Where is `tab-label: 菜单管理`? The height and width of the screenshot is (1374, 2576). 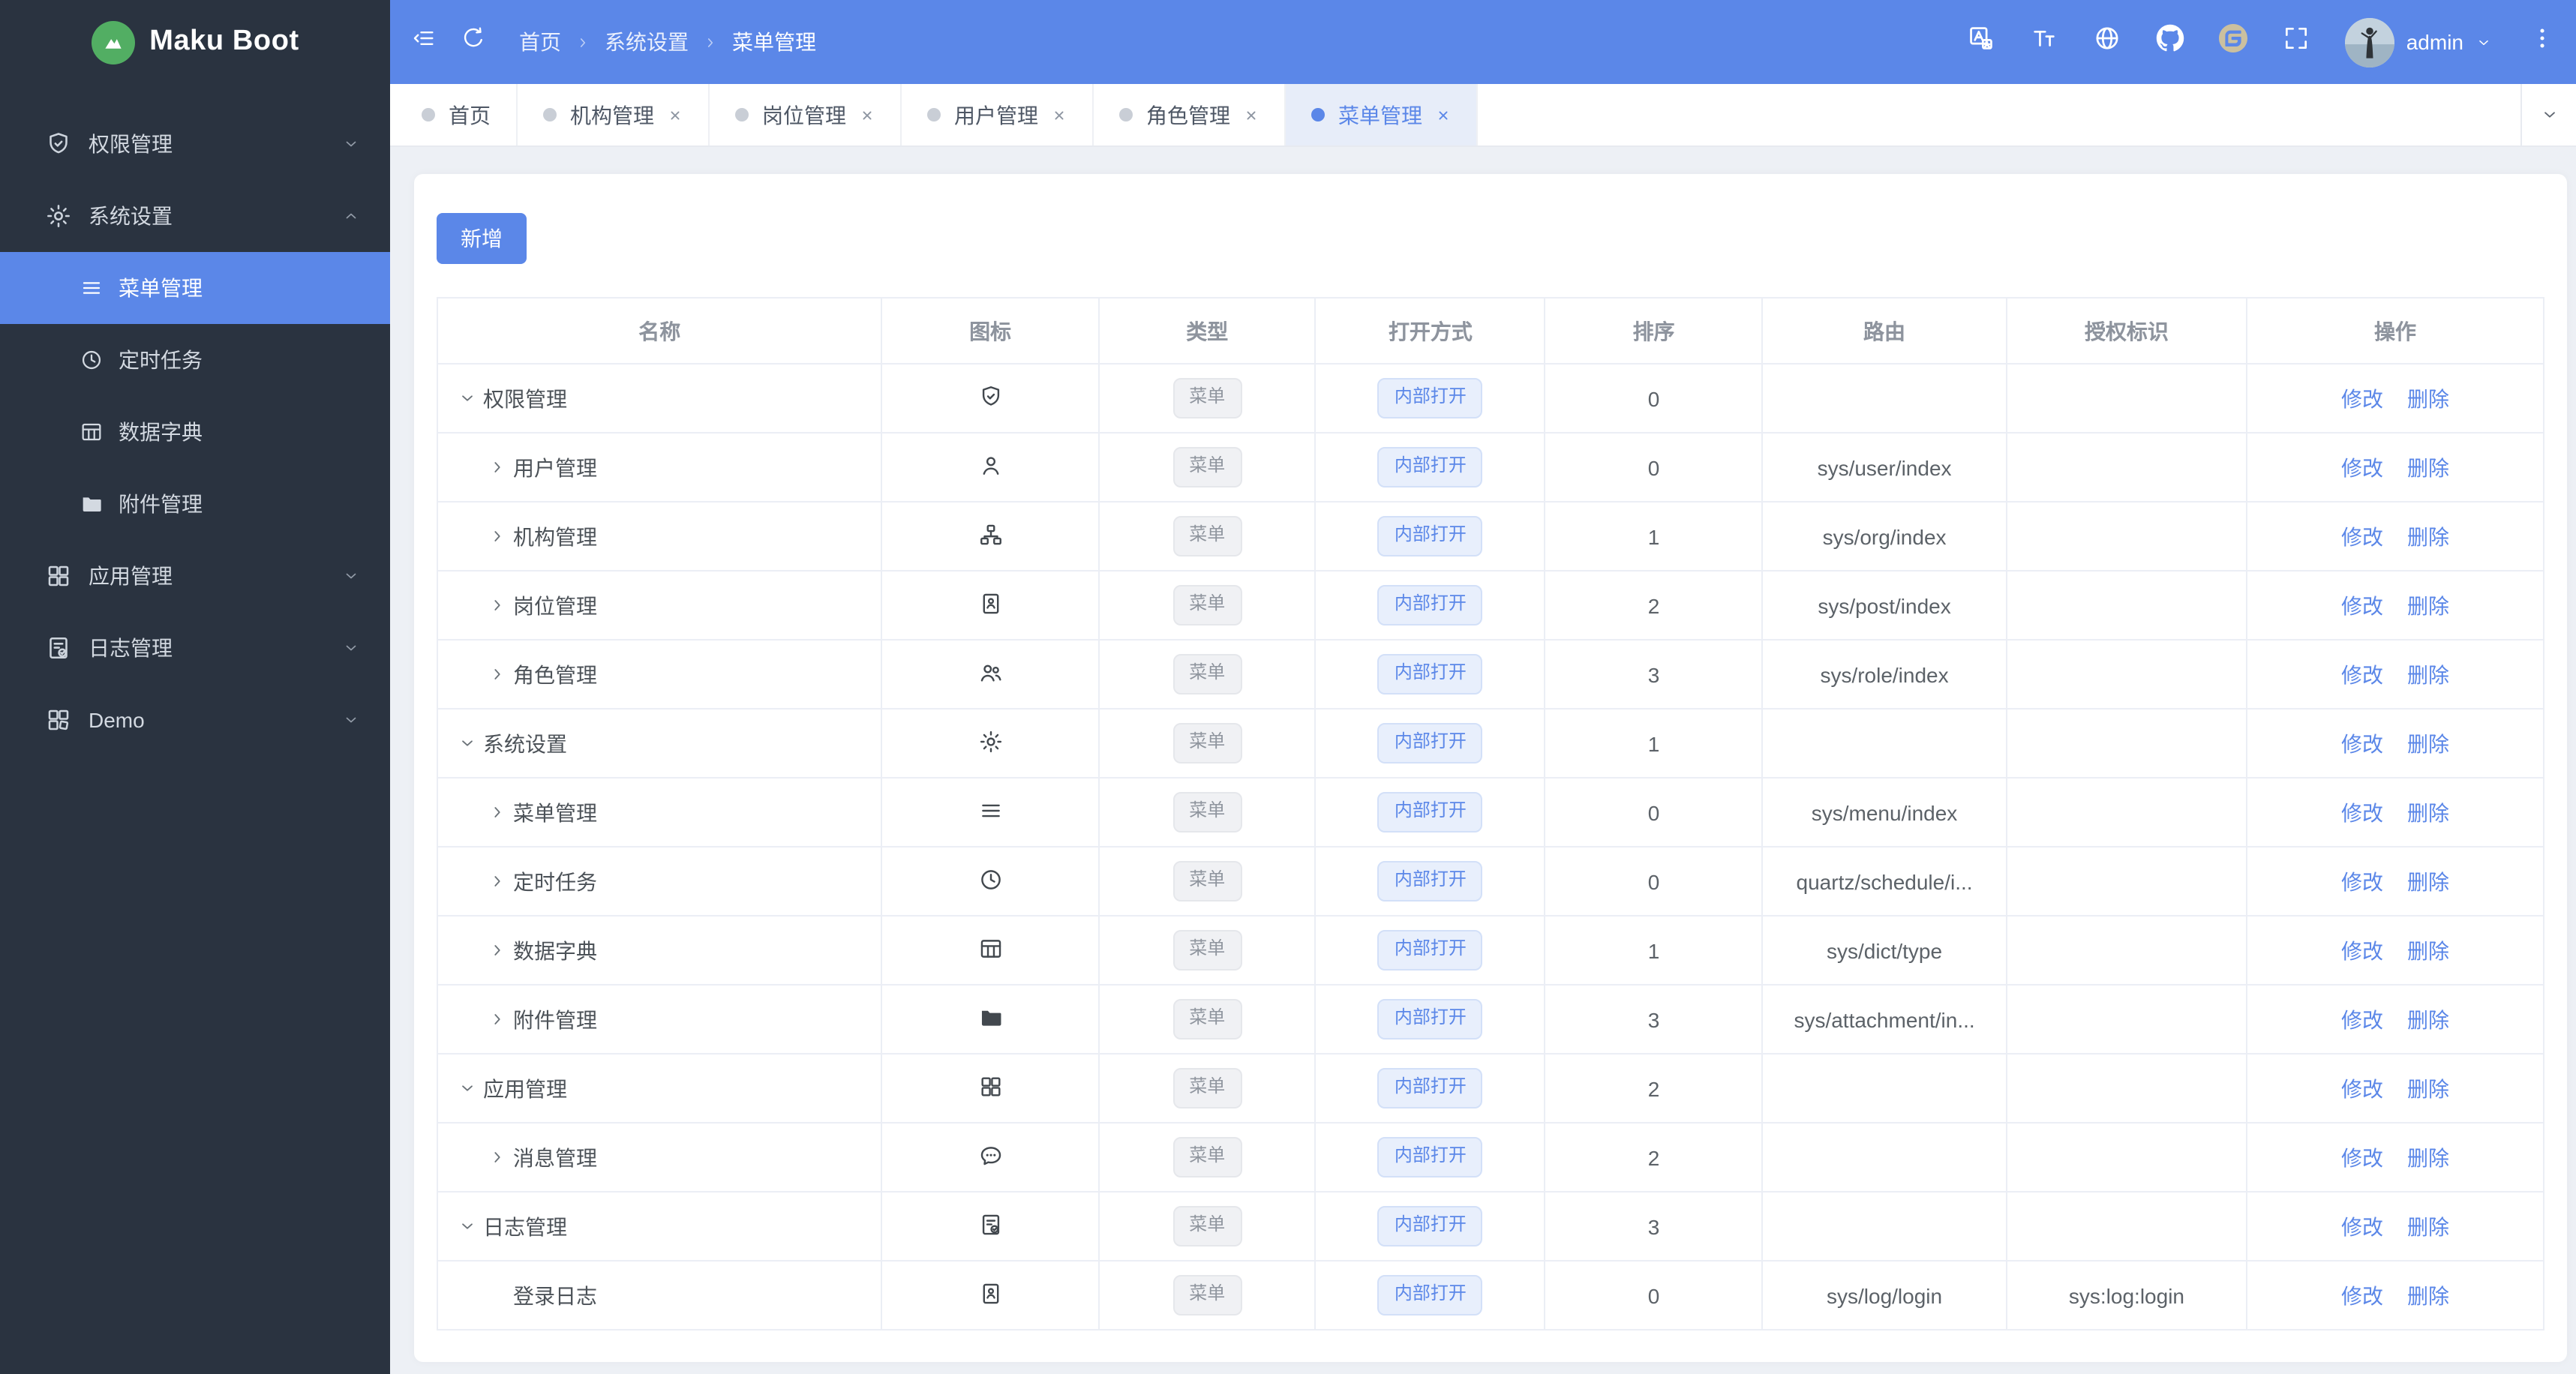 tab-label: 菜单管理 is located at coordinates (1380, 115).